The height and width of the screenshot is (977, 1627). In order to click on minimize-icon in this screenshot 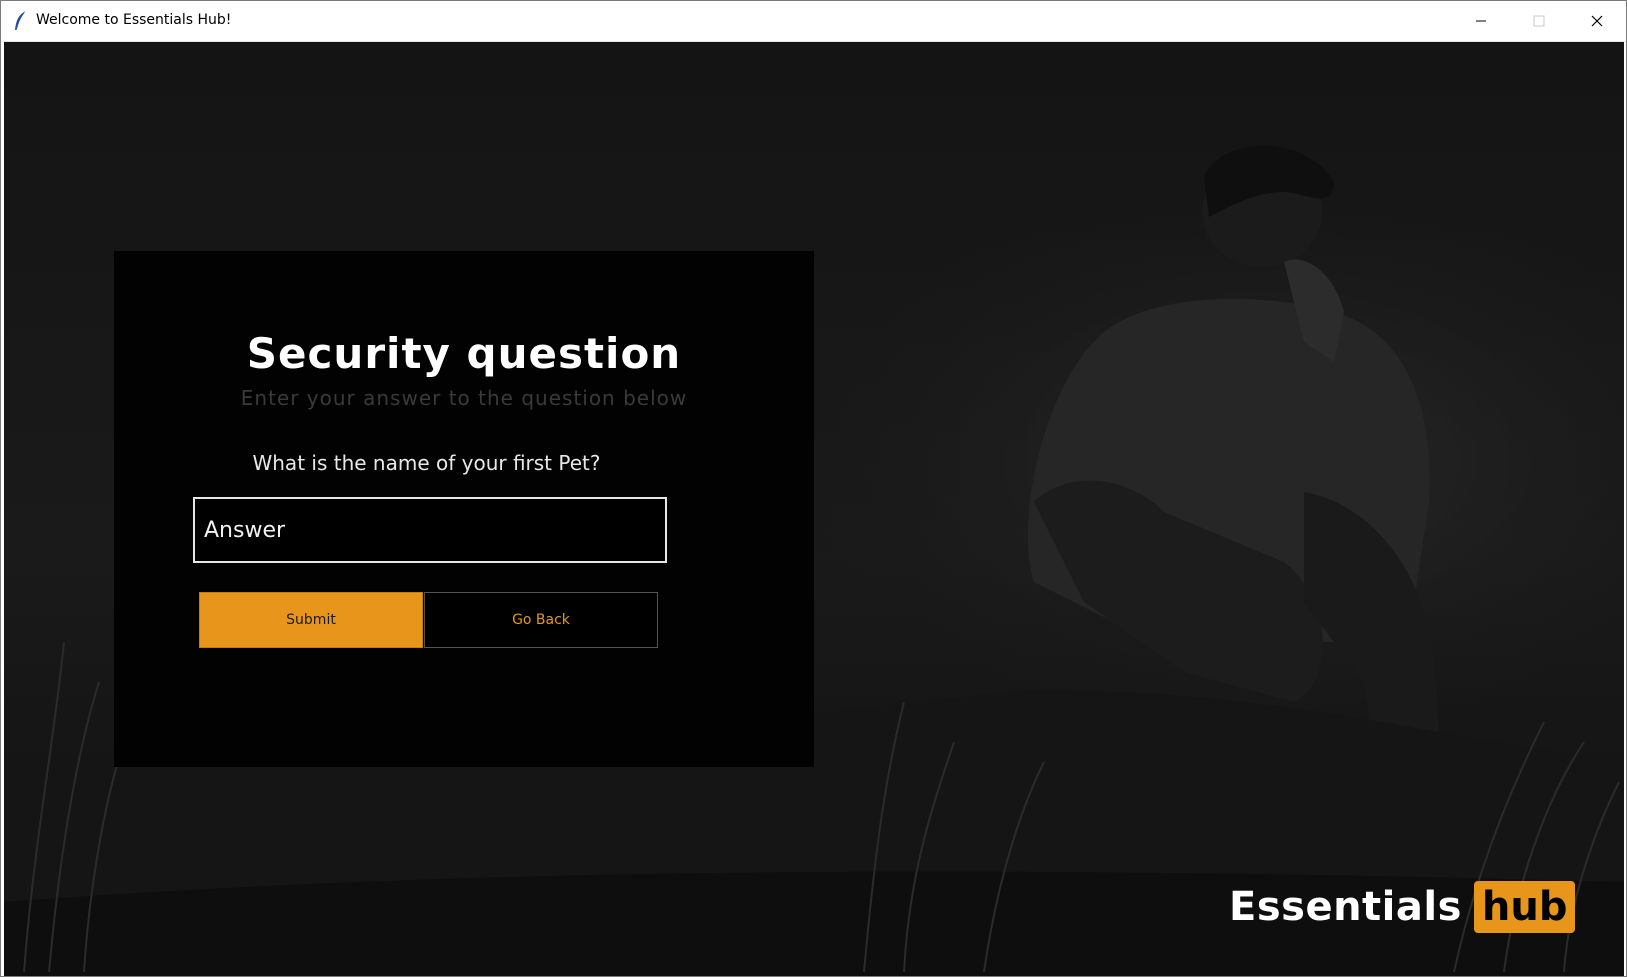, I will do `click(1481, 21)`.